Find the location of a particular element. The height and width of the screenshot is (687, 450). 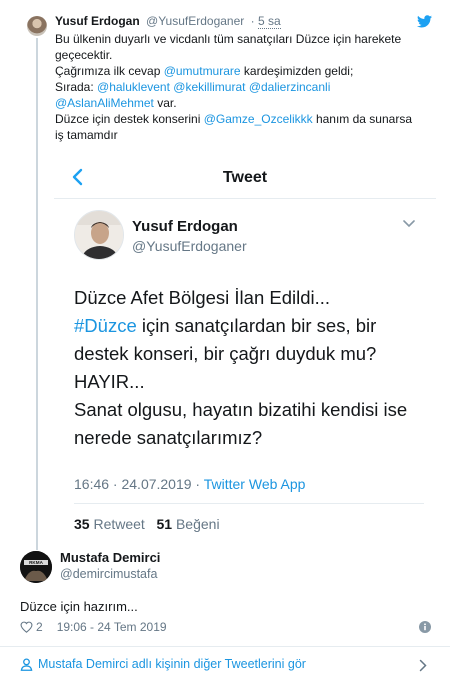

parent-avatar is located at coordinates (37, 26).